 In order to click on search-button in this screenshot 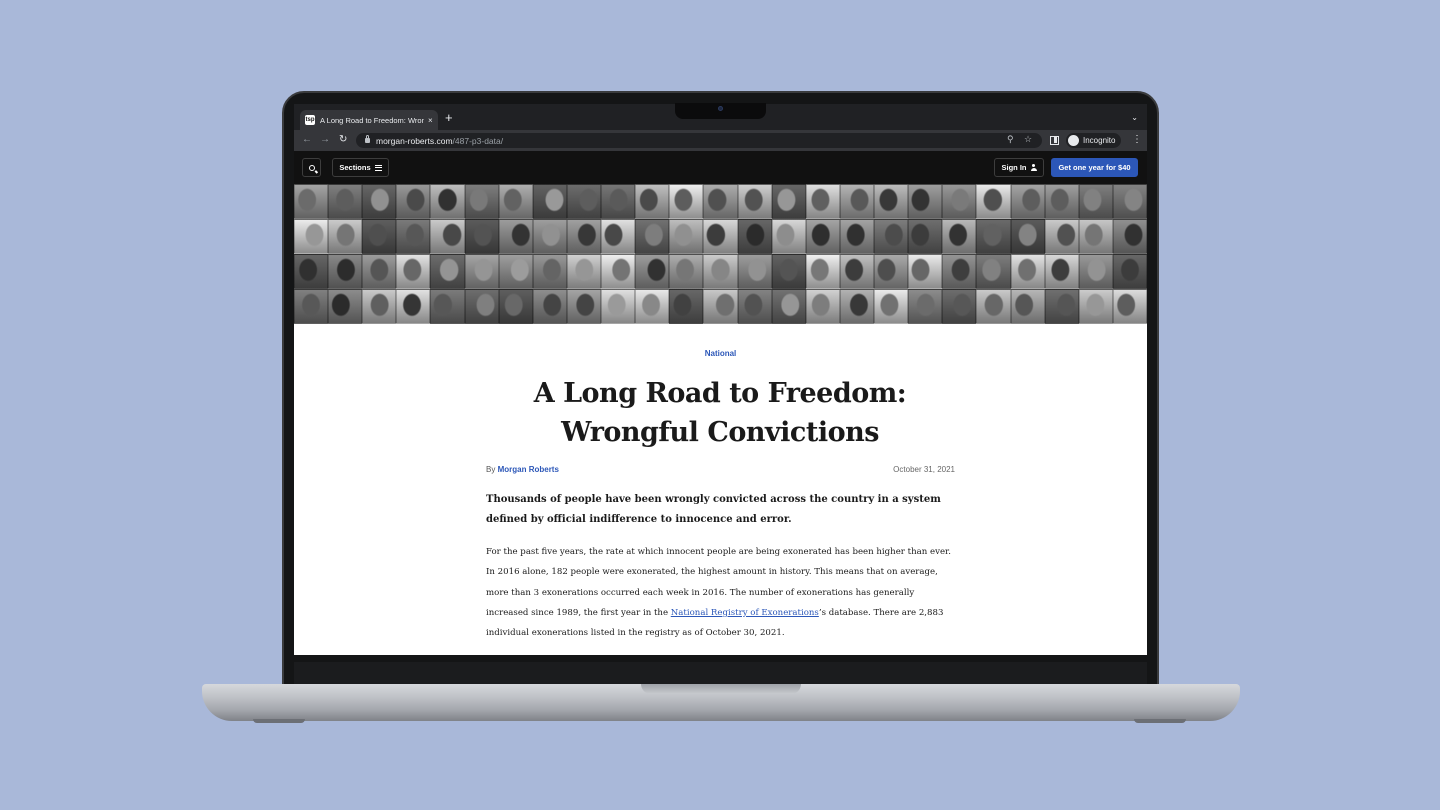, I will do `click(311, 167)`.